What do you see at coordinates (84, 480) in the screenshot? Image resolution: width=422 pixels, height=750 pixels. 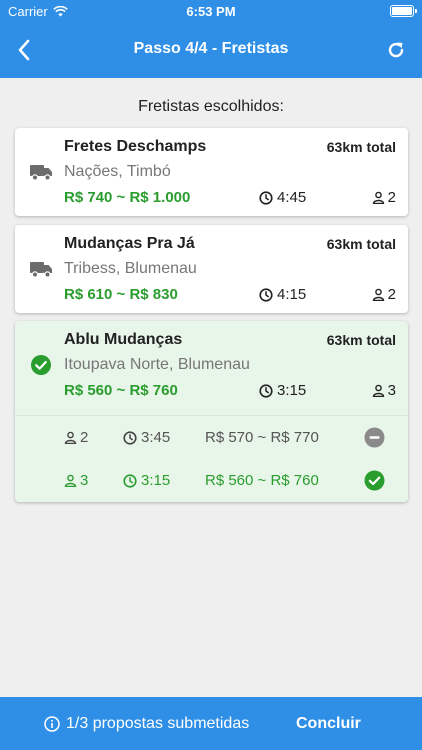 I see `option-people-value: 3` at bounding box center [84, 480].